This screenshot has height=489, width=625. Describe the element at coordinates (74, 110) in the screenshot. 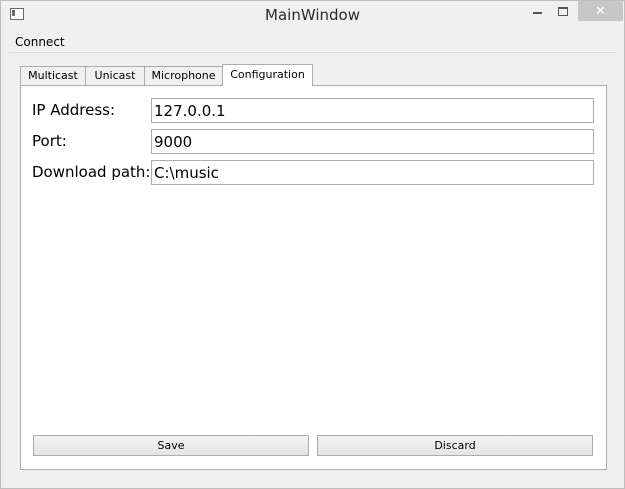

I see `ip-address-label: IP Address:` at that location.